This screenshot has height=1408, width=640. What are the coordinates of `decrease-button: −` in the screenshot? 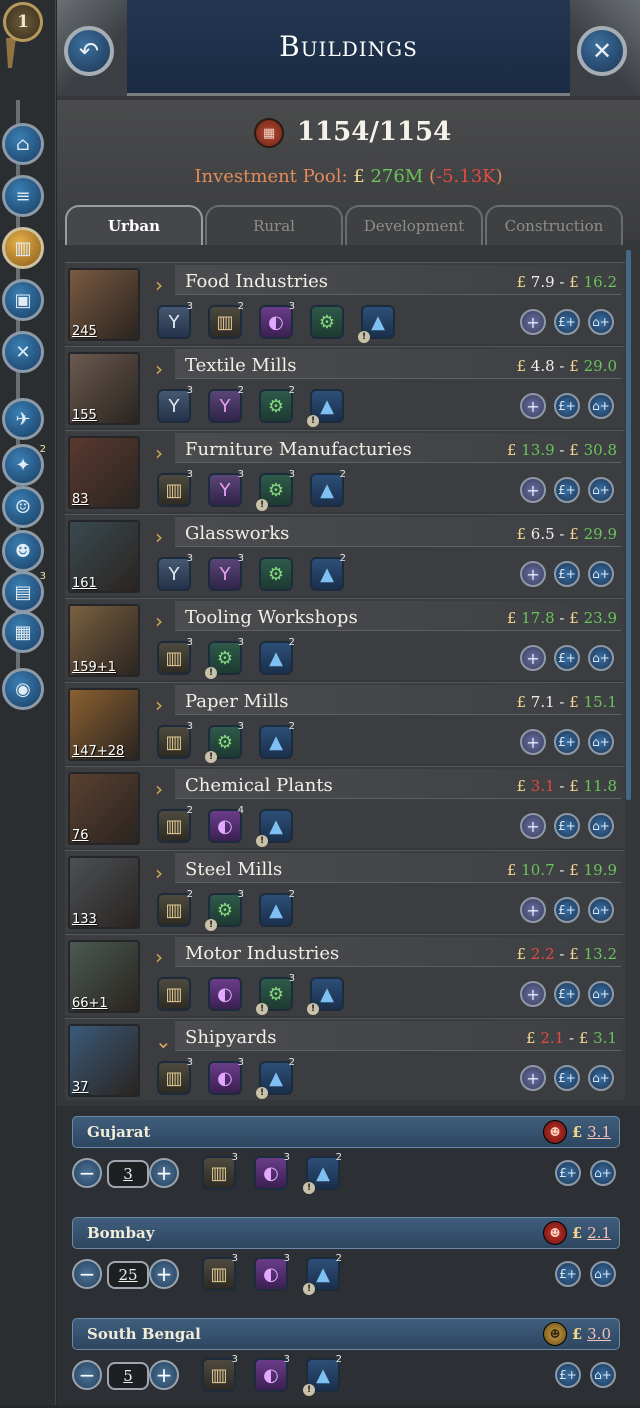 It's located at (87, 1274).